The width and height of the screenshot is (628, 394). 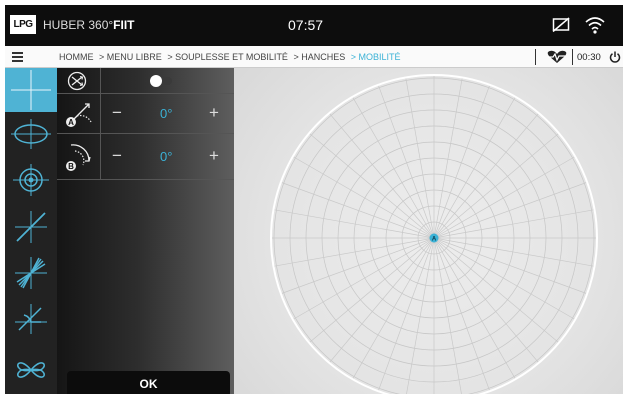 What do you see at coordinates (589, 57) in the screenshot?
I see `session-timer: 00:30` at bounding box center [589, 57].